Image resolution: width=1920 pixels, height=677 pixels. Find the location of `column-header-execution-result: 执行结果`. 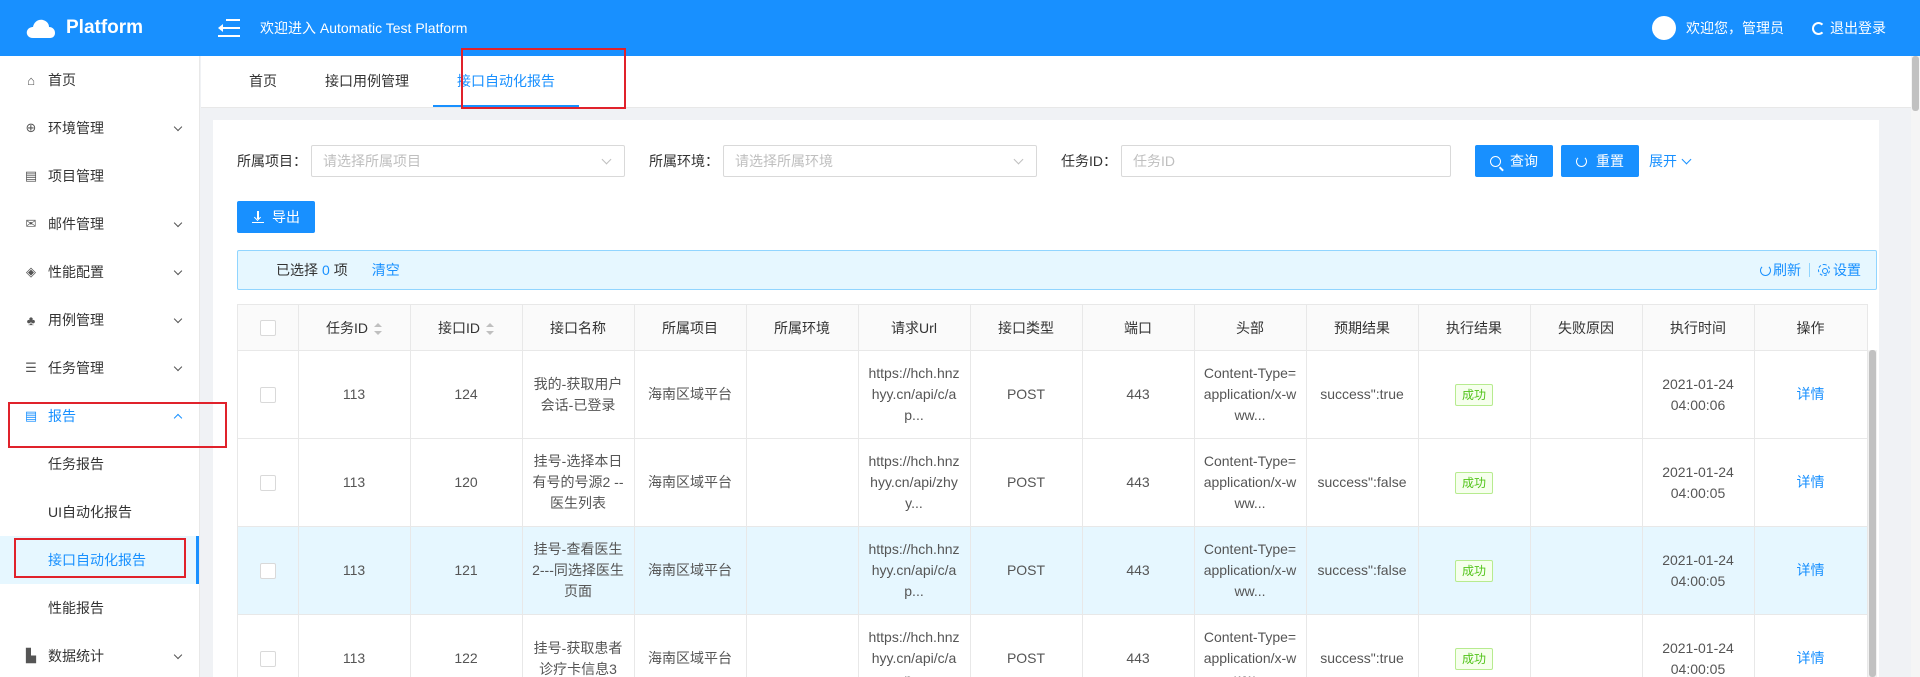

column-header-execution-result: 执行结果 is located at coordinates (1474, 327).